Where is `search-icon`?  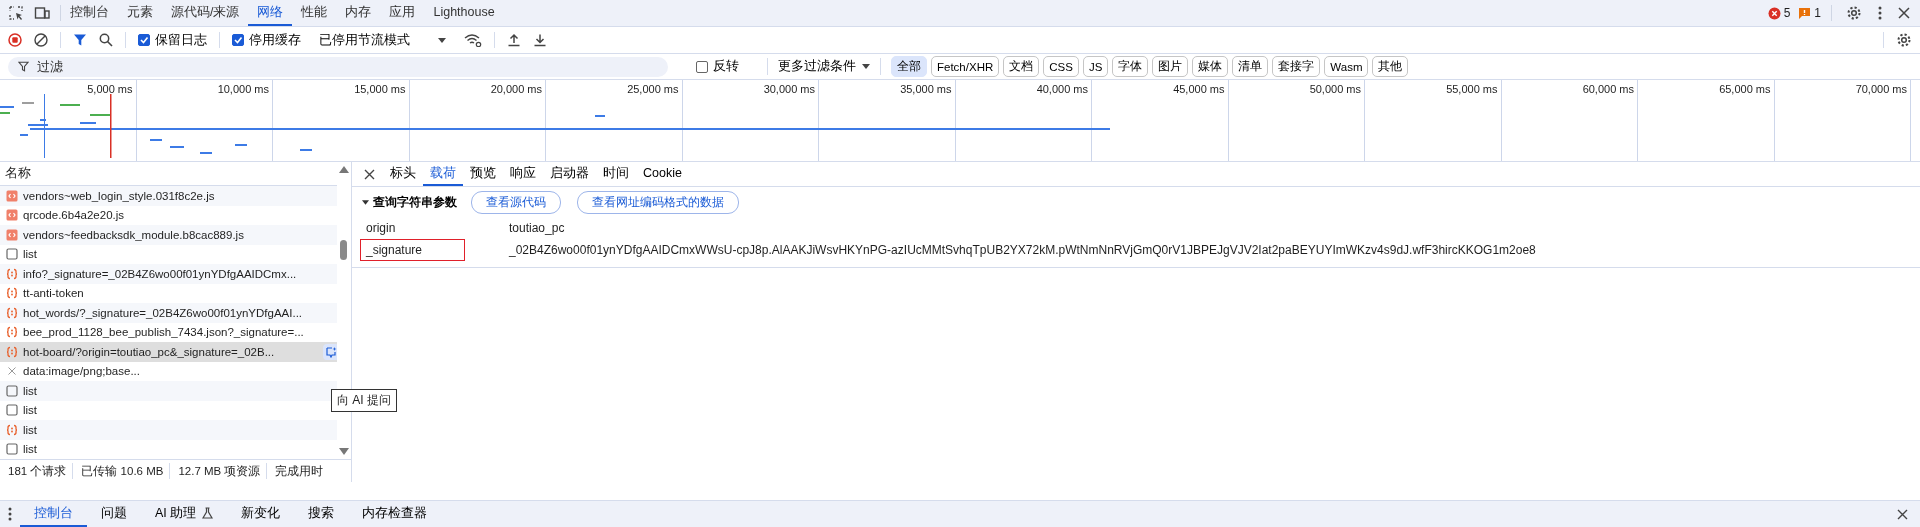 search-icon is located at coordinates (106, 40).